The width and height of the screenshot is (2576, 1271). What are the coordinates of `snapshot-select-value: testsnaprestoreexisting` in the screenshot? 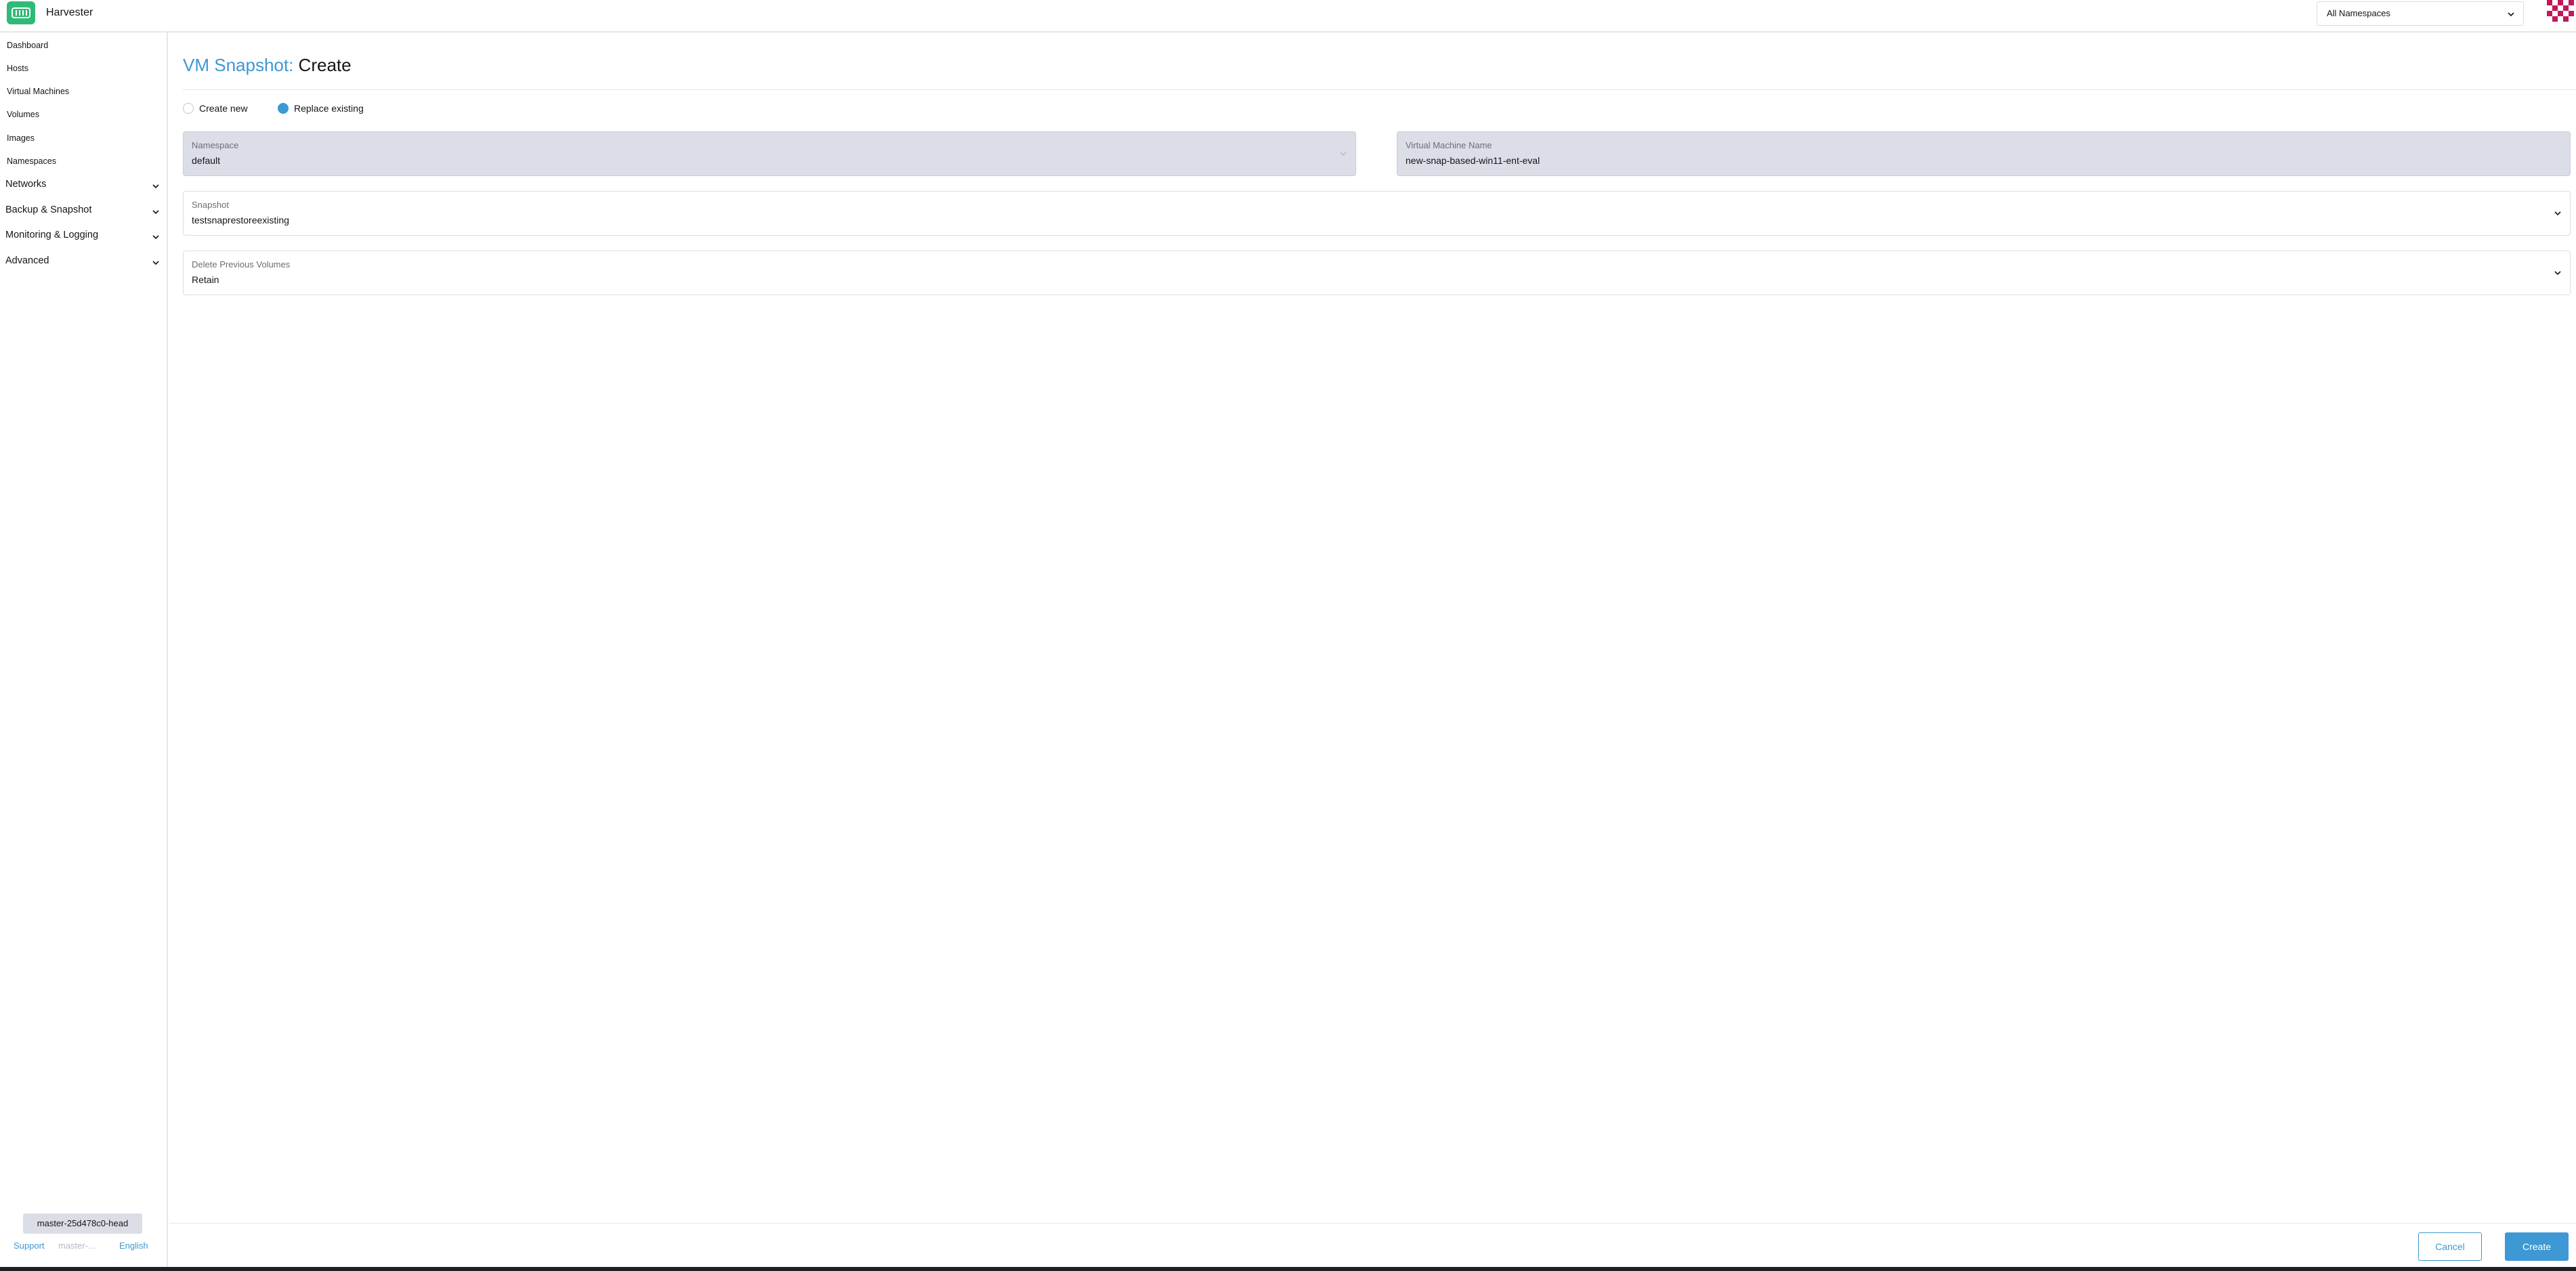 It's located at (241, 220).